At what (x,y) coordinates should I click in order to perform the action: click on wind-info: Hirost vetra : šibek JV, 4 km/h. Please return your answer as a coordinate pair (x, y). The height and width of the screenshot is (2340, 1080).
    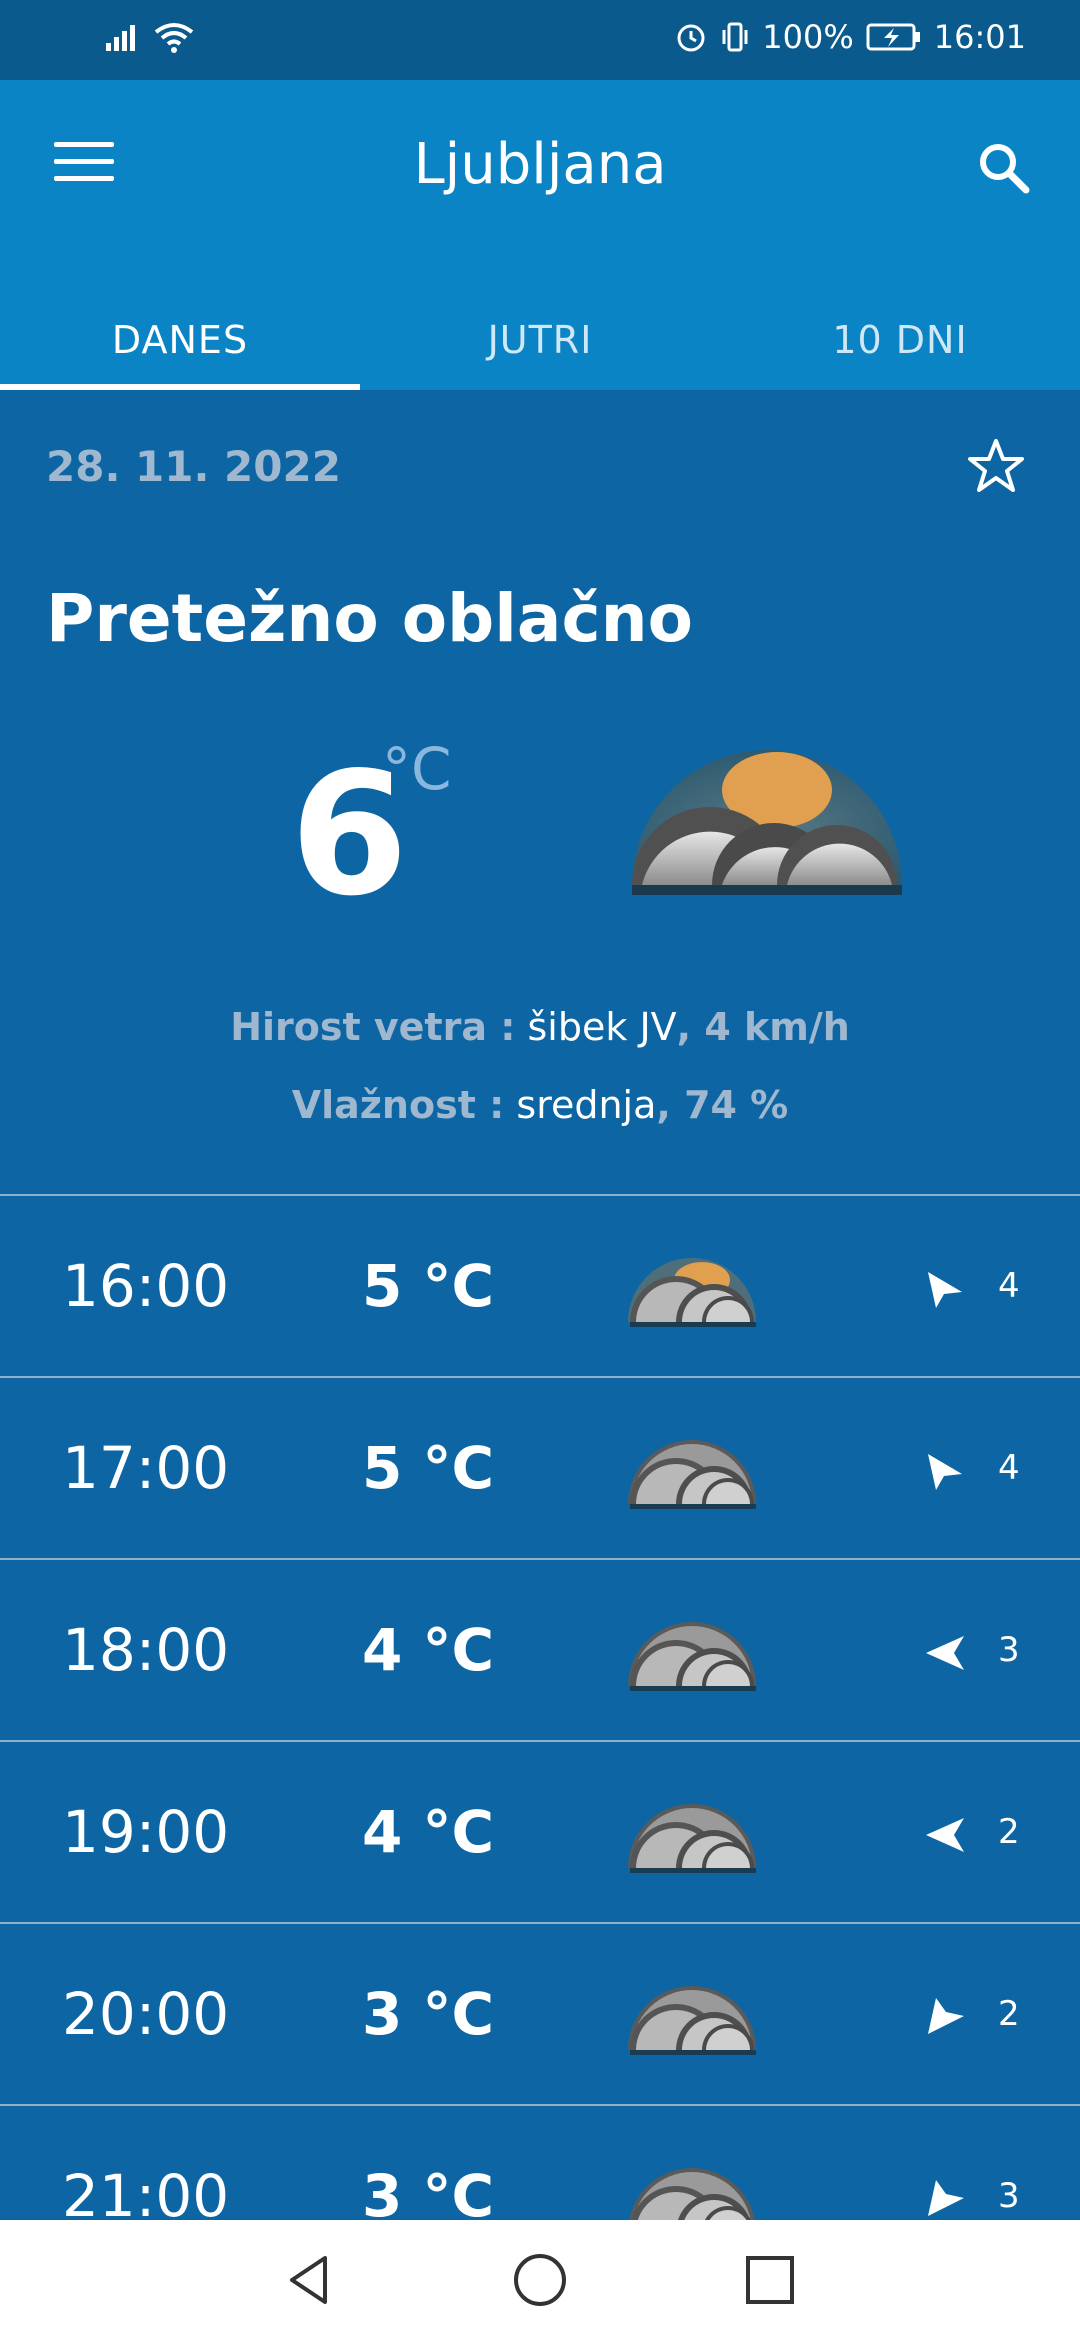
    Looking at the image, I should click on (540, 1027).